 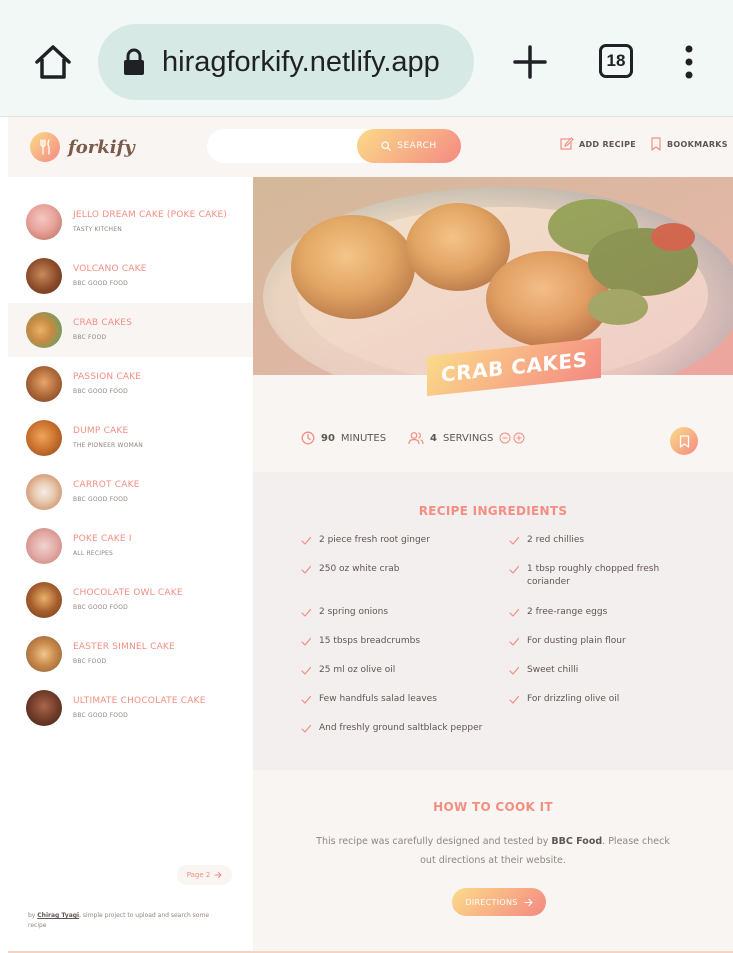 What do you see at coordinates (139, 701) in the screenshot?
I see `result-title: ULTIMATE CHOCOLATE CAKE` at bounding box center [139, 701].